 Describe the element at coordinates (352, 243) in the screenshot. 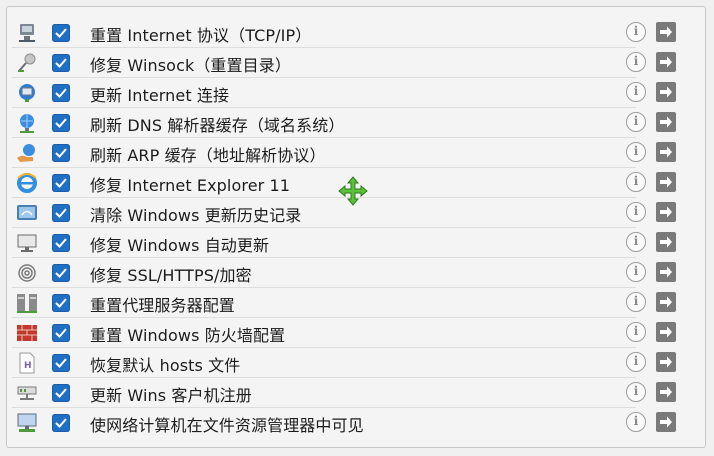

I see `repair-item-auto-update: 修复 Windows 自动更新 i` at that location.